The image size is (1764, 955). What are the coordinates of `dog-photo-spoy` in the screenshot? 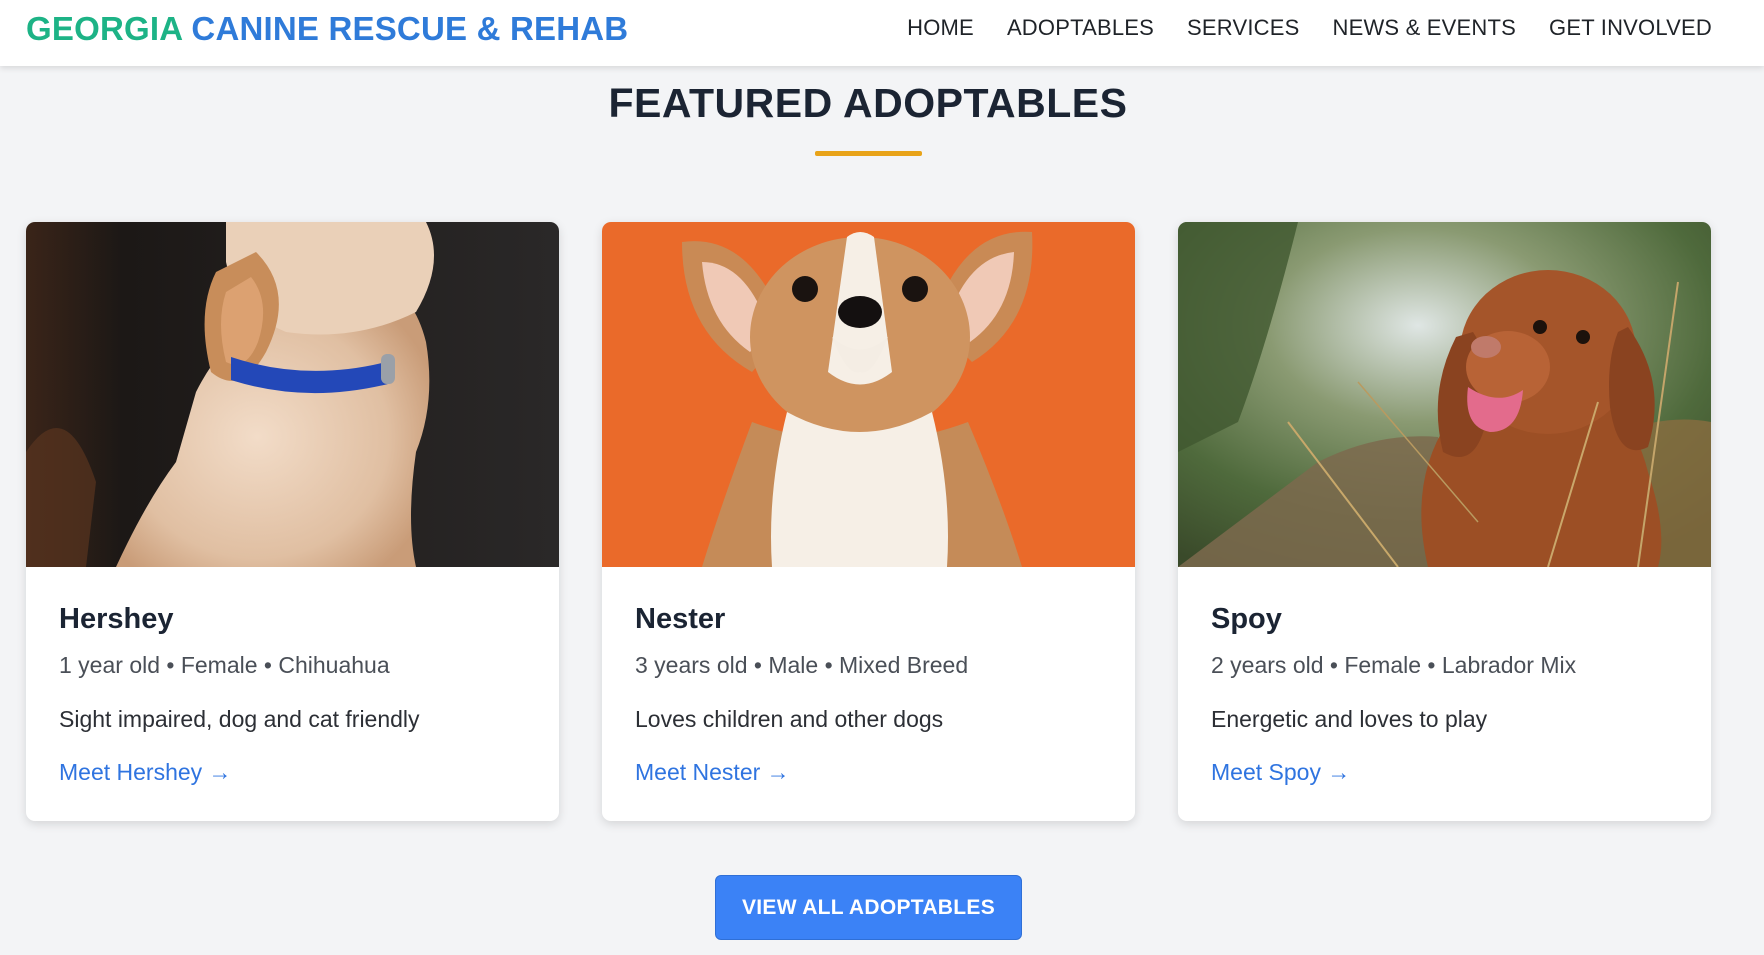 It's located at (1444, 394).